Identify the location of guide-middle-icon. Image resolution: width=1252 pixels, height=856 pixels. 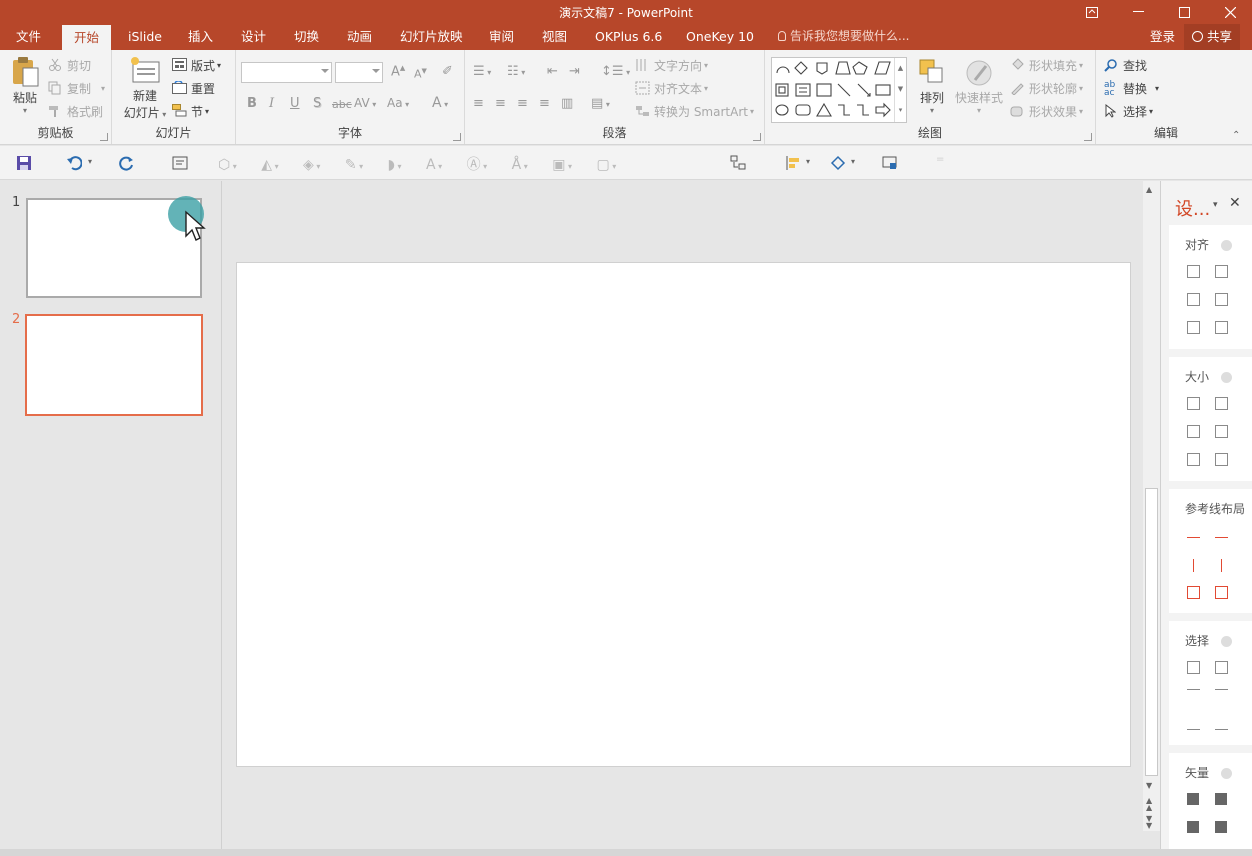
(1222, 565).